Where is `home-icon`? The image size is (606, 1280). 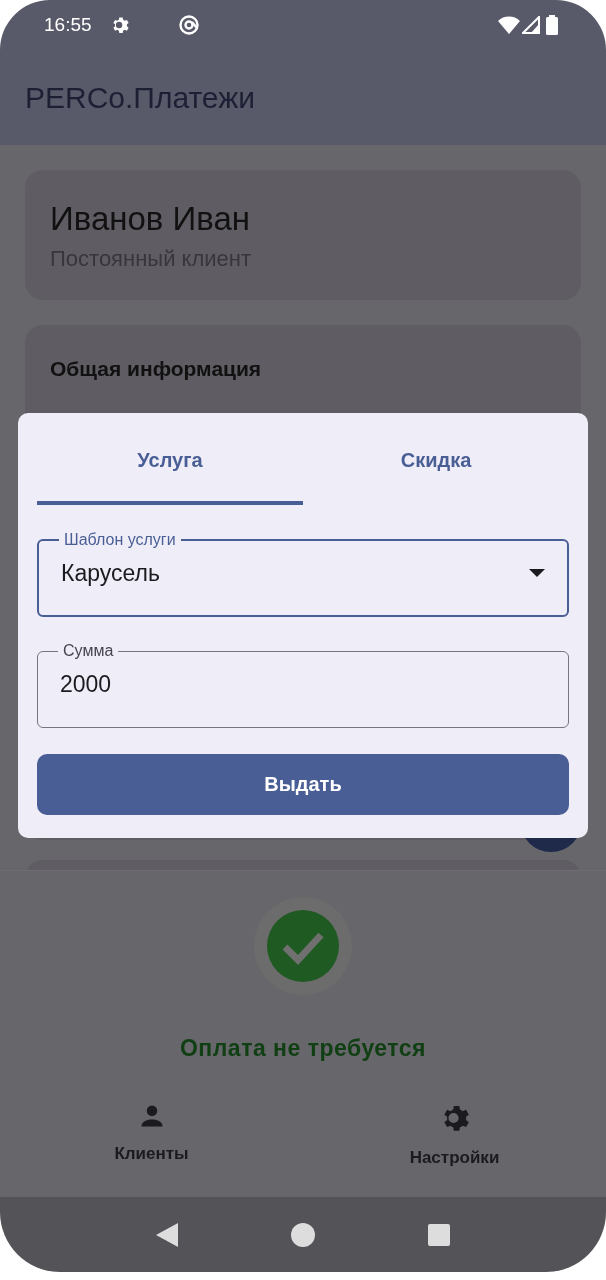
home-icon is located at coordinates (303, 1234).